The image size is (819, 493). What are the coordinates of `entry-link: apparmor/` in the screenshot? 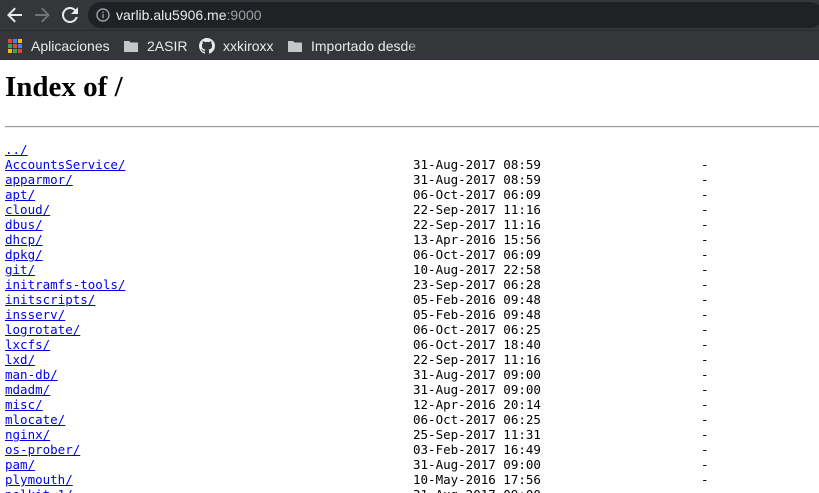 It's located at (39, 179).